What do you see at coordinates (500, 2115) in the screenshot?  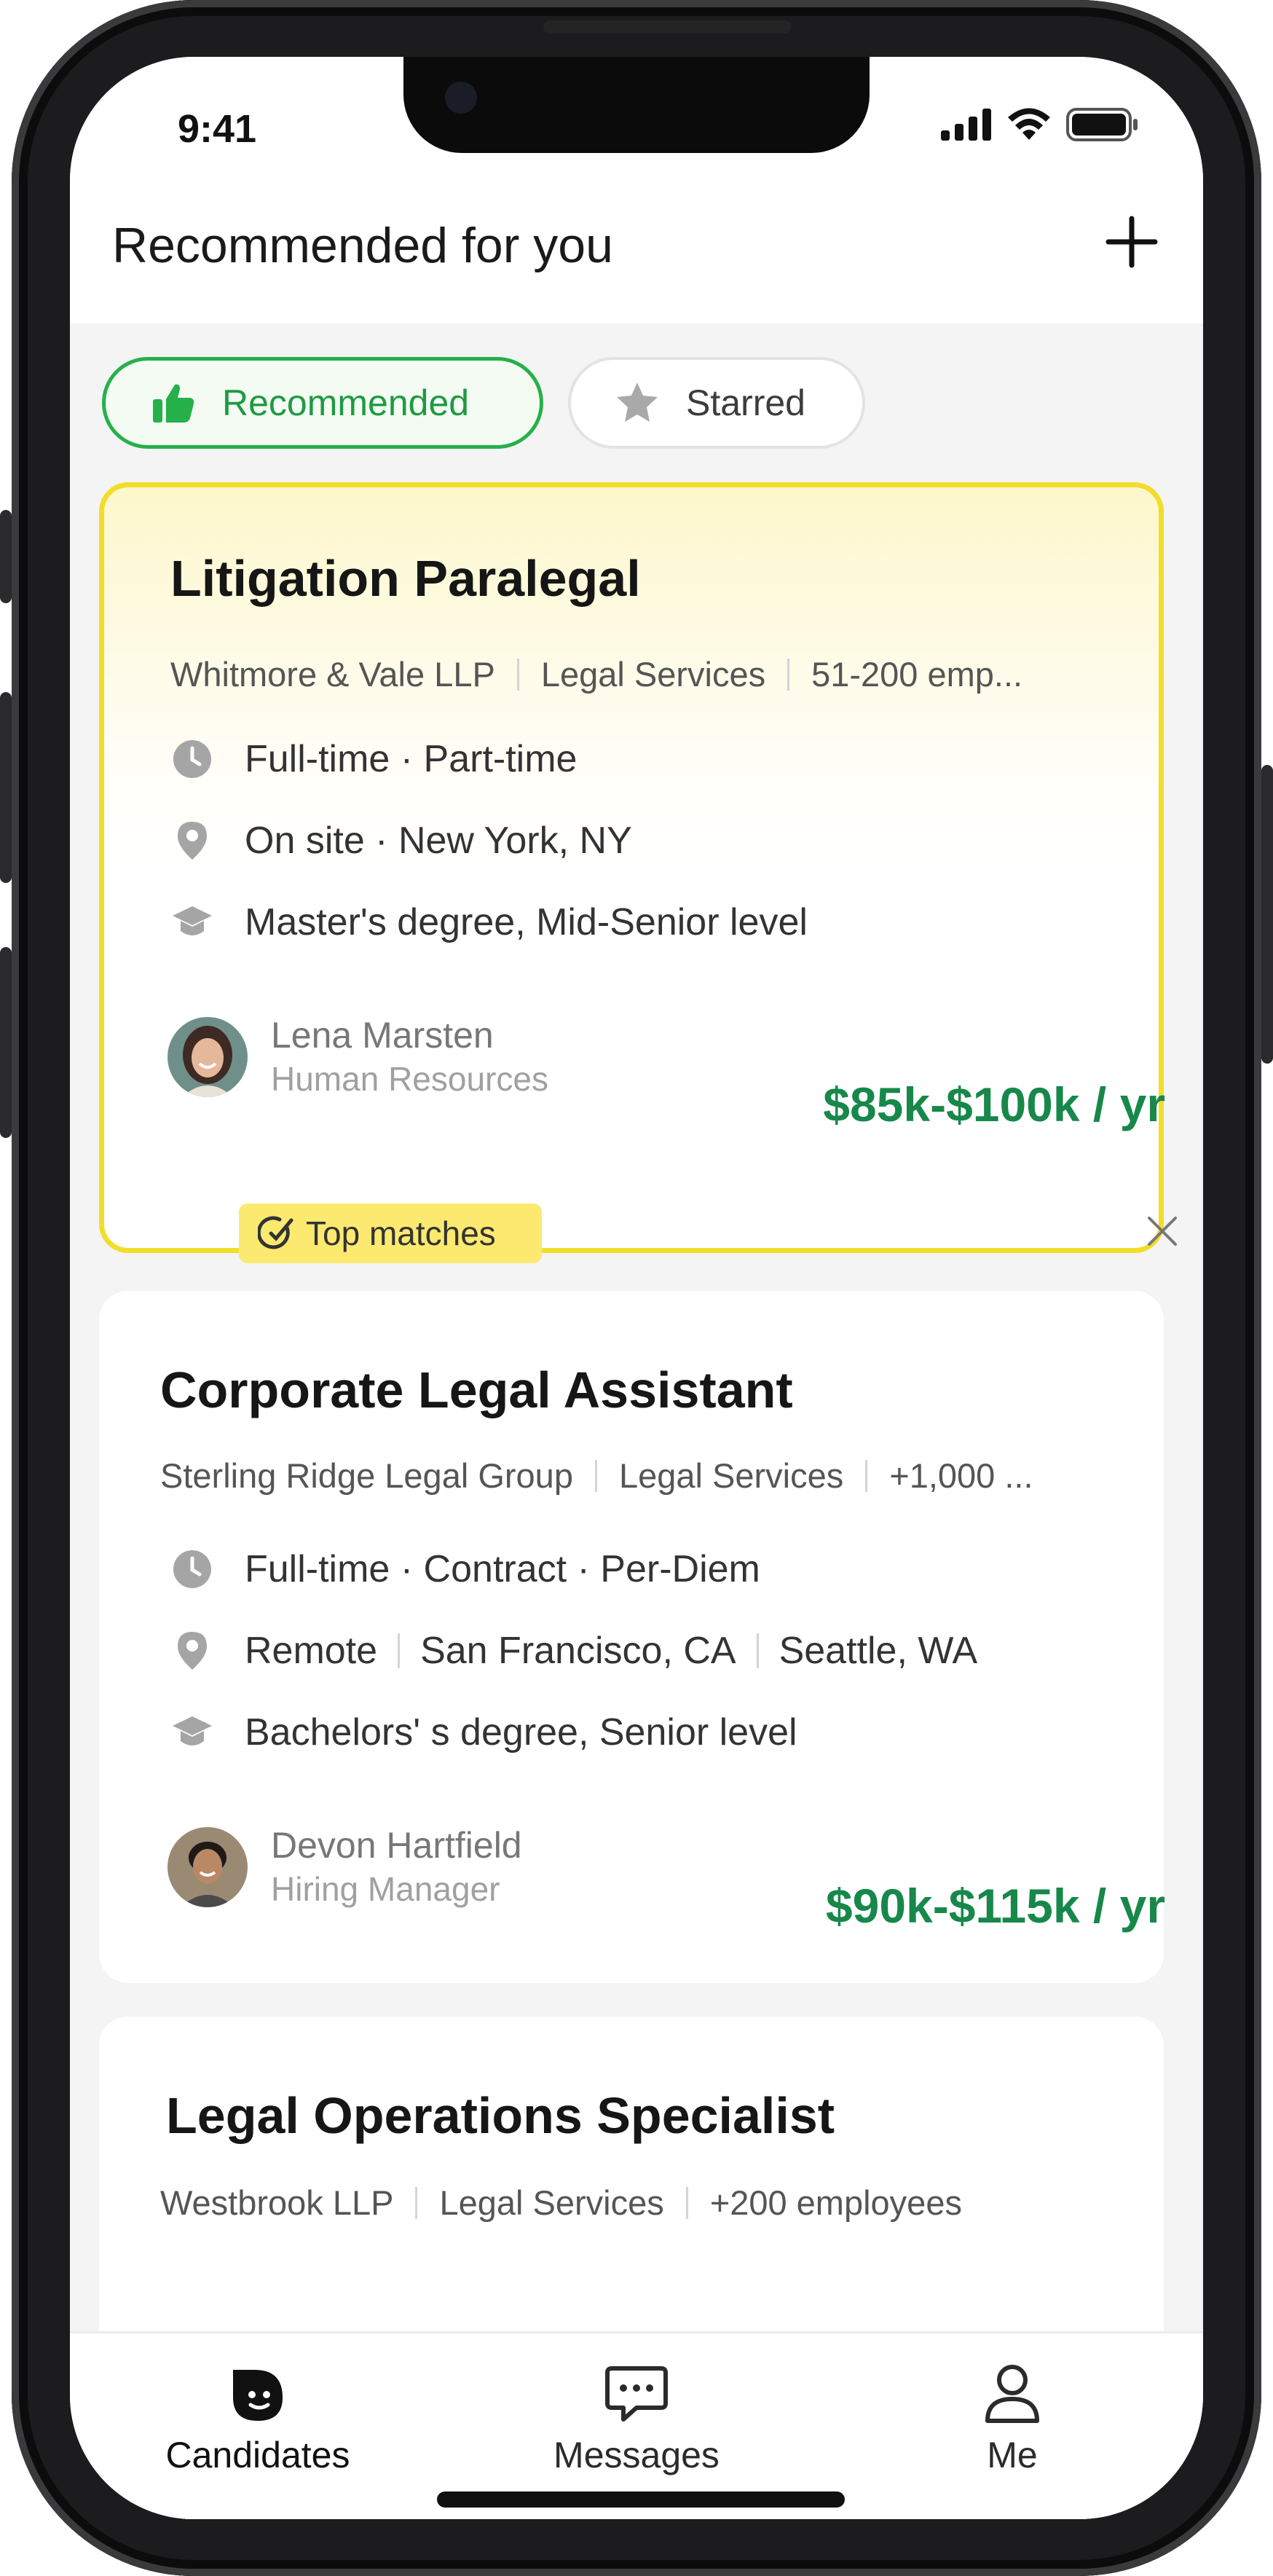 I see `job-title: Legal Operations Specialist` at bounding box center [500, 2115].